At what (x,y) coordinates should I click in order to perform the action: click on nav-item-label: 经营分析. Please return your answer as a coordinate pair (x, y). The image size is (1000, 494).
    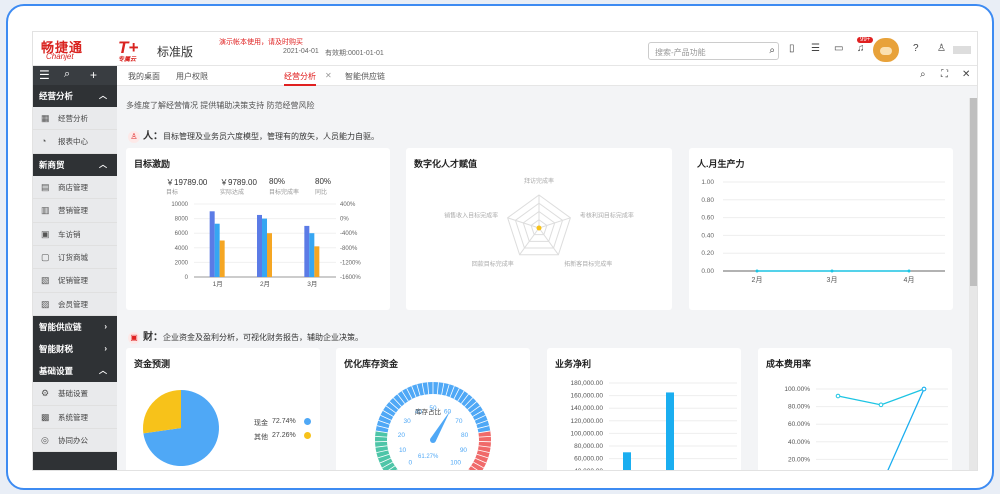
    Looking at the image, I should click on (73, 118).